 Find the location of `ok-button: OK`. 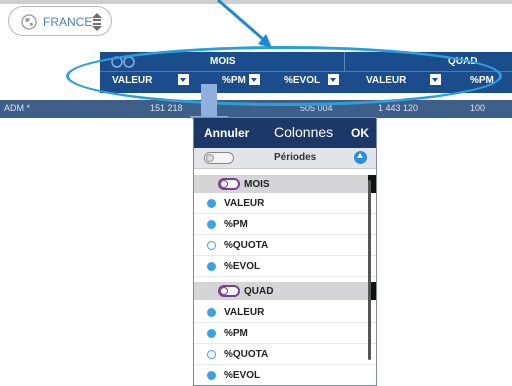

ok-button: OK is located at coordinates (360, 133).